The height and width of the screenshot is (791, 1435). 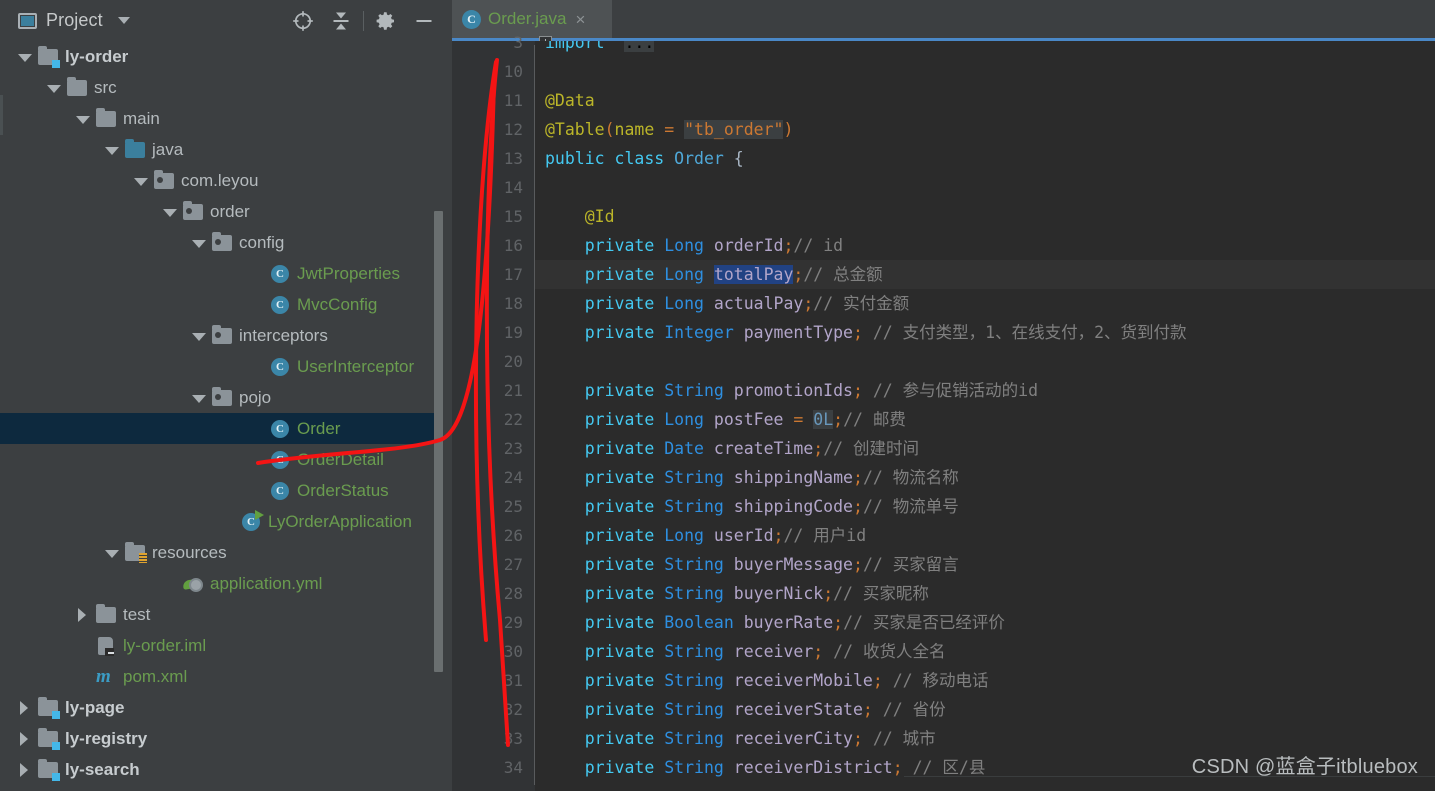 What do you see at coordinates (226, 366) in the screenshot?
I see `tree-item-userinterceptor: C UserInterceptor` at bounding box center [226, 366].